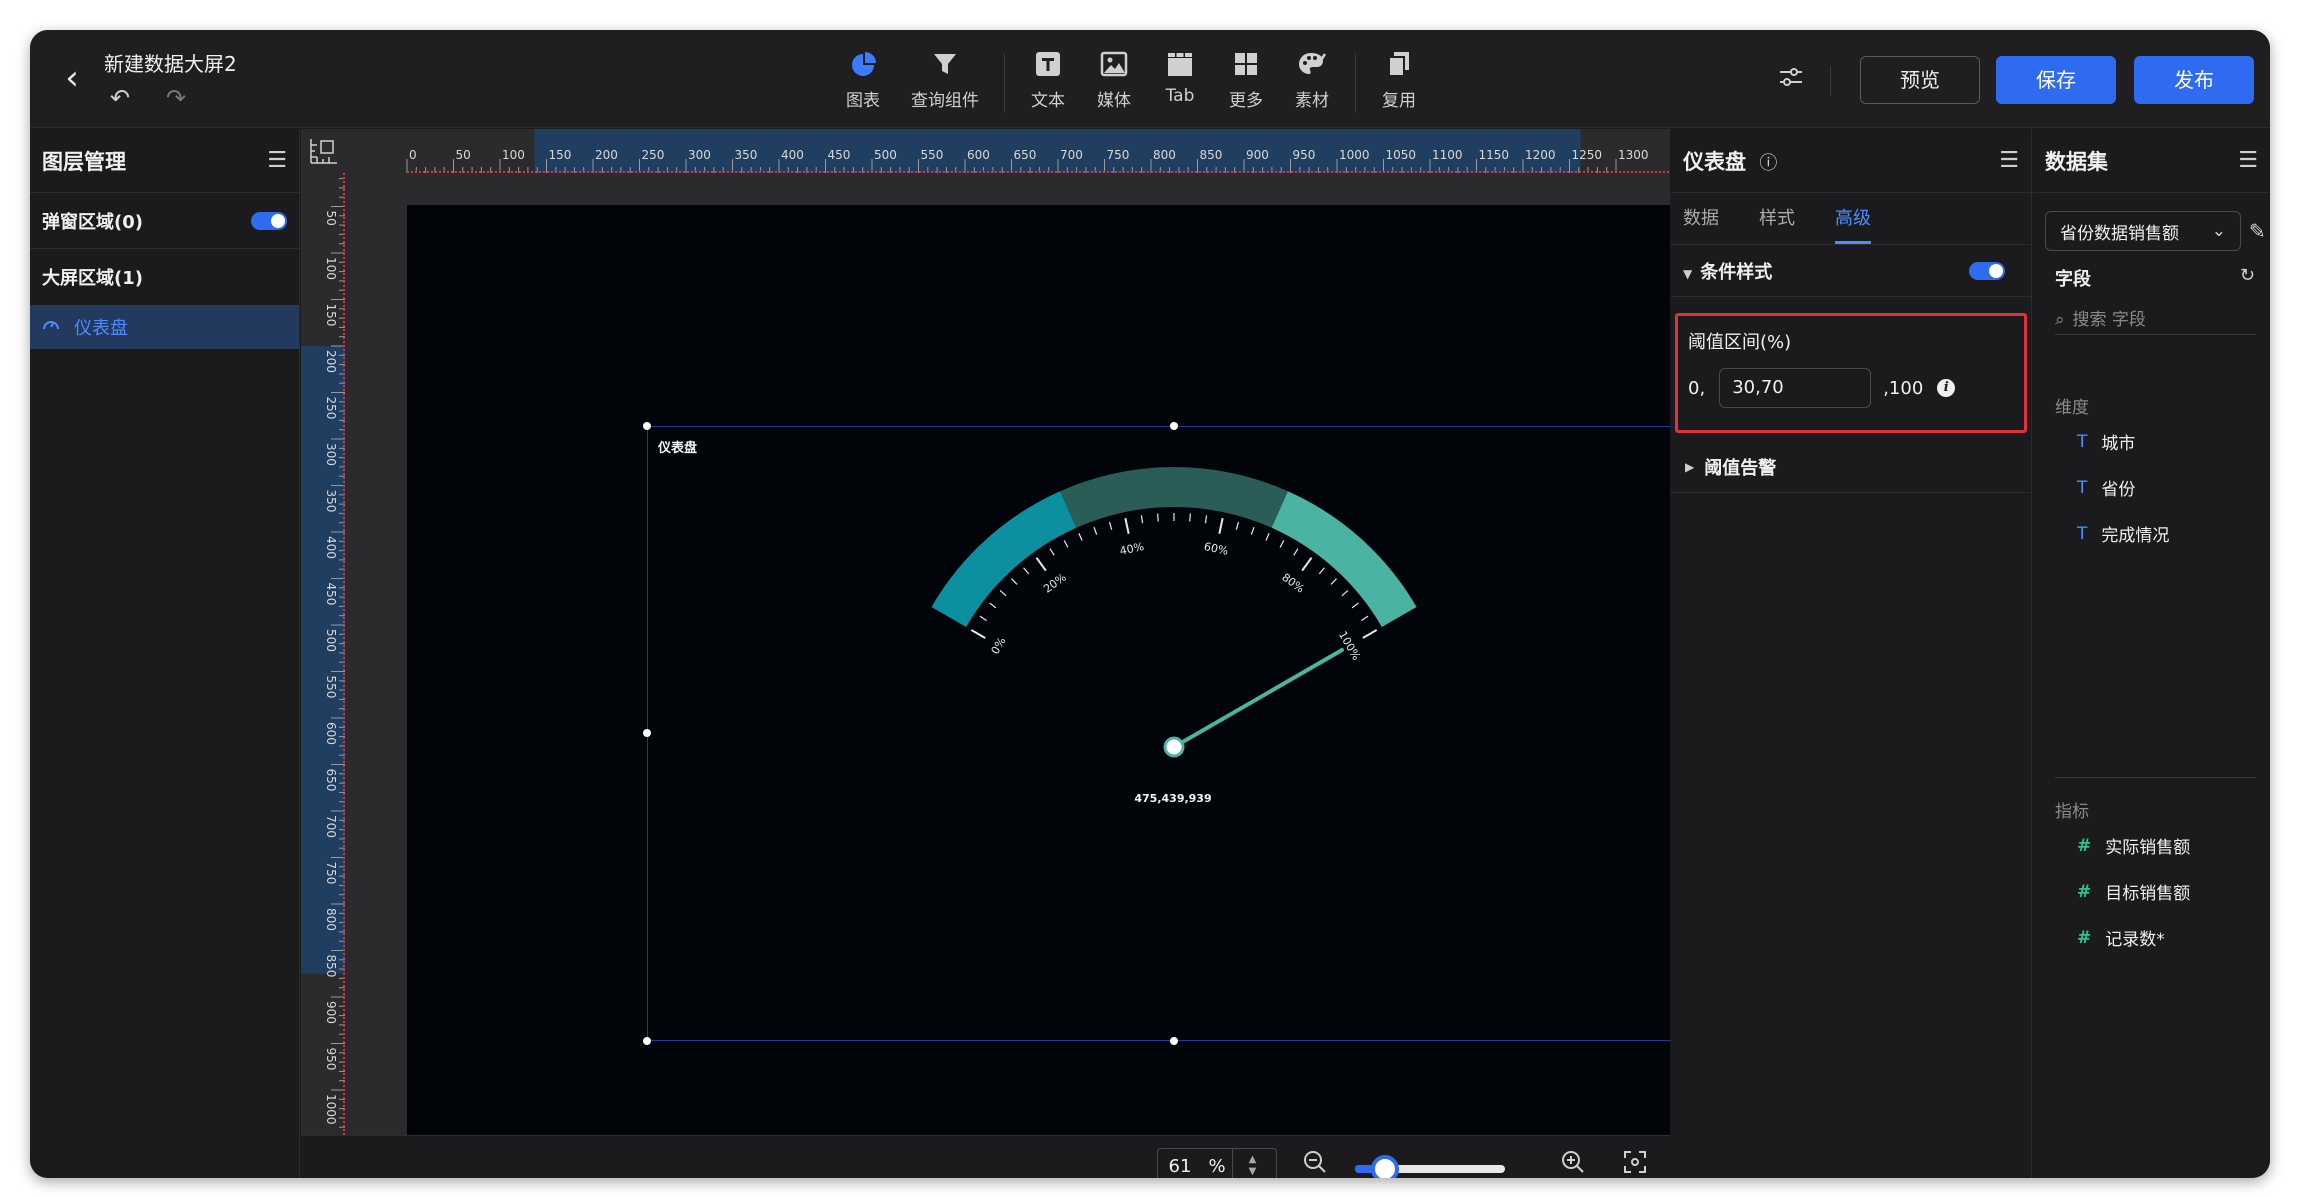 The width and height of the screenshot is (2300, 1197). What do you see at coordinates (164, 221) in the screenshot?
I see `popup-region-row: 弹窗区域(0)` at bounding box center [164, 221].